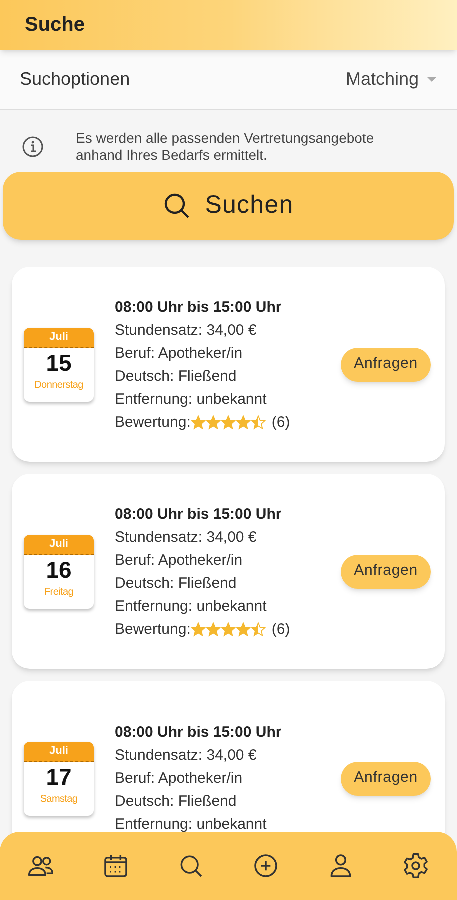 The height and width of the screenshot is (900, 457). Describe the element at coordinates (59, 363) in the screenshot. I see `calendar-day: 15` at that location.